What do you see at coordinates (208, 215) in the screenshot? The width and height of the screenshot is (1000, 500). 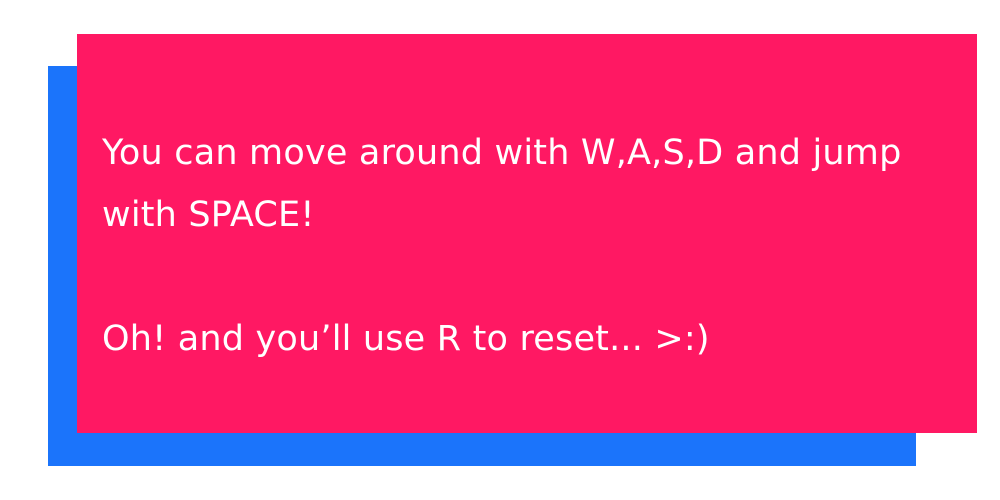 I see `instruction-line-jump: with SPACE!` at bounding box center [208, 215].